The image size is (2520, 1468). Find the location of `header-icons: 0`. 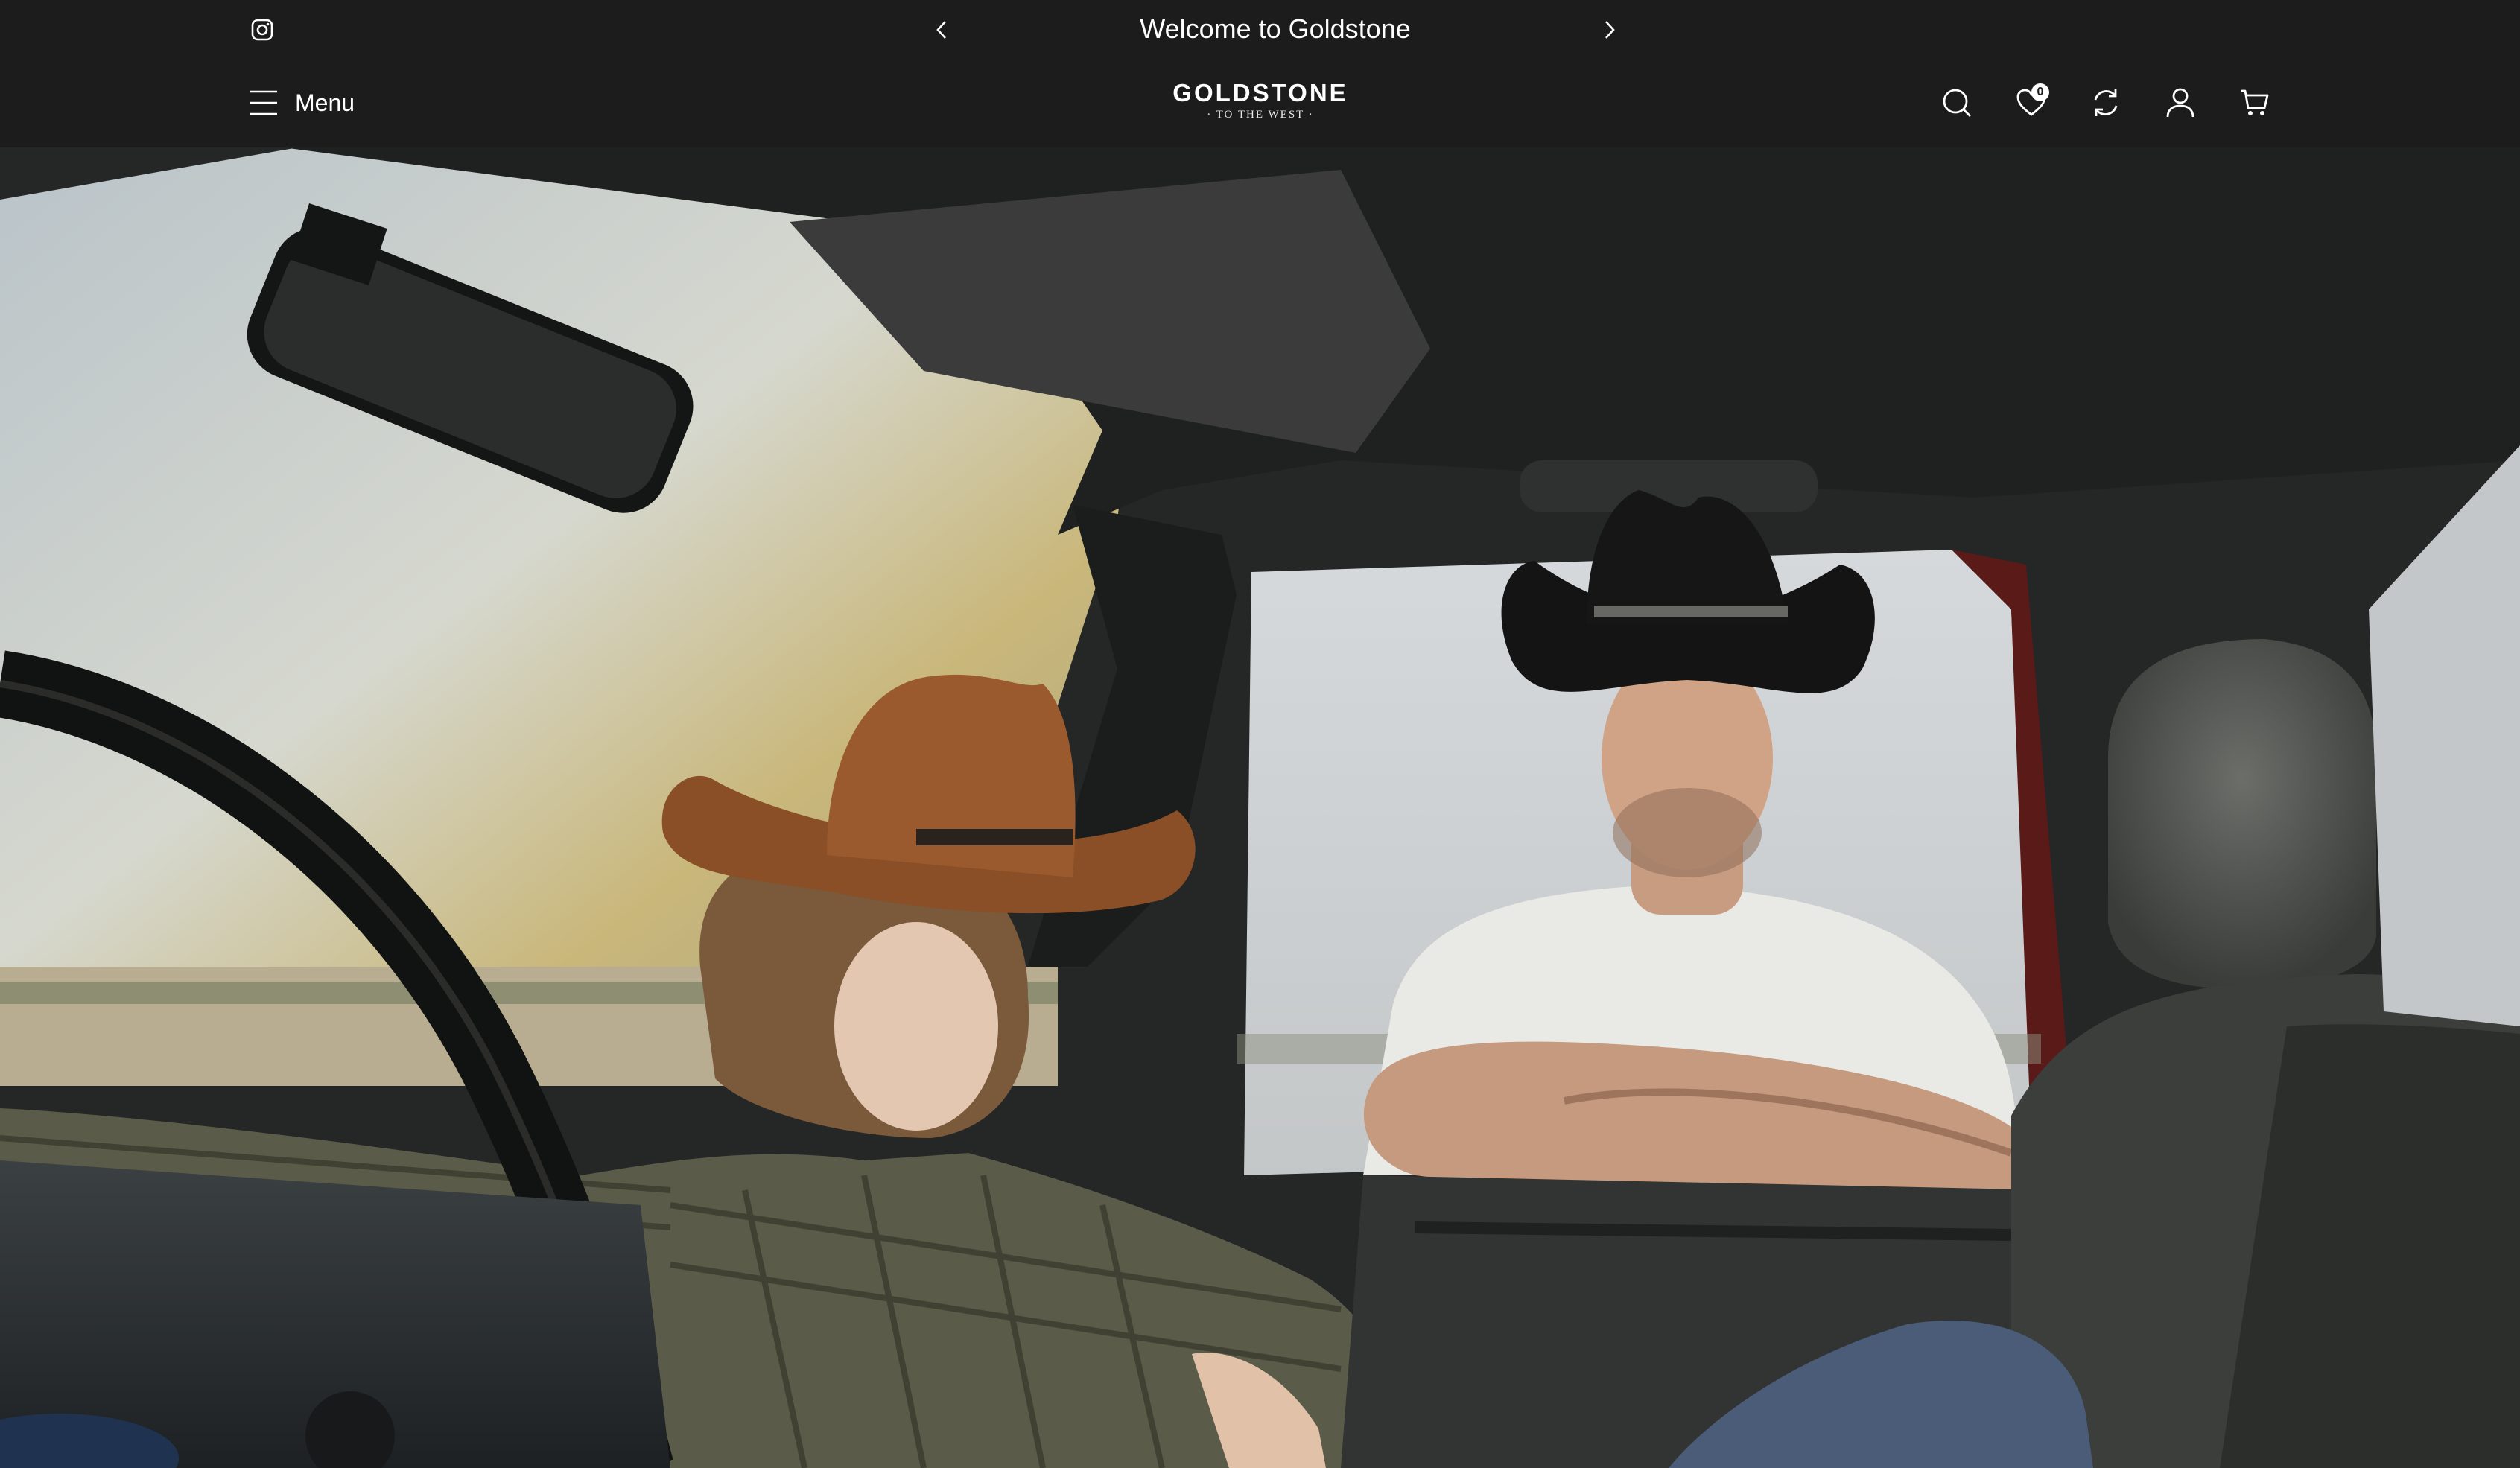

header-icons: 0 is located at coordinates (2105, 102).